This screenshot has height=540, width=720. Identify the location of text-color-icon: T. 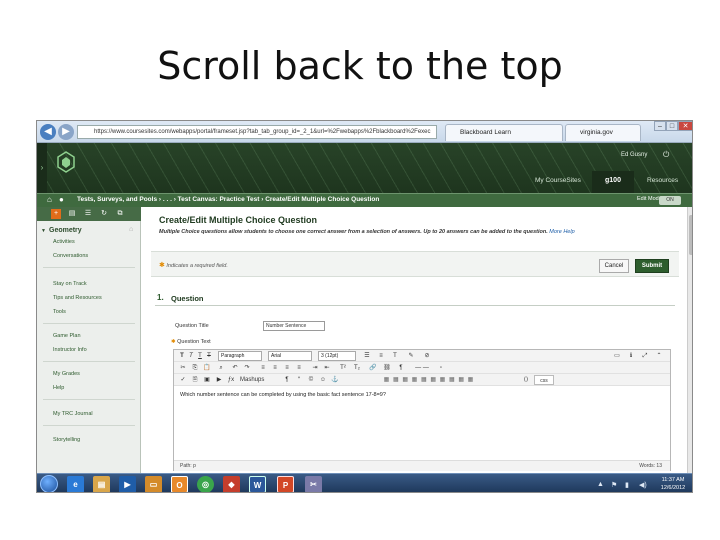
(395, 356).